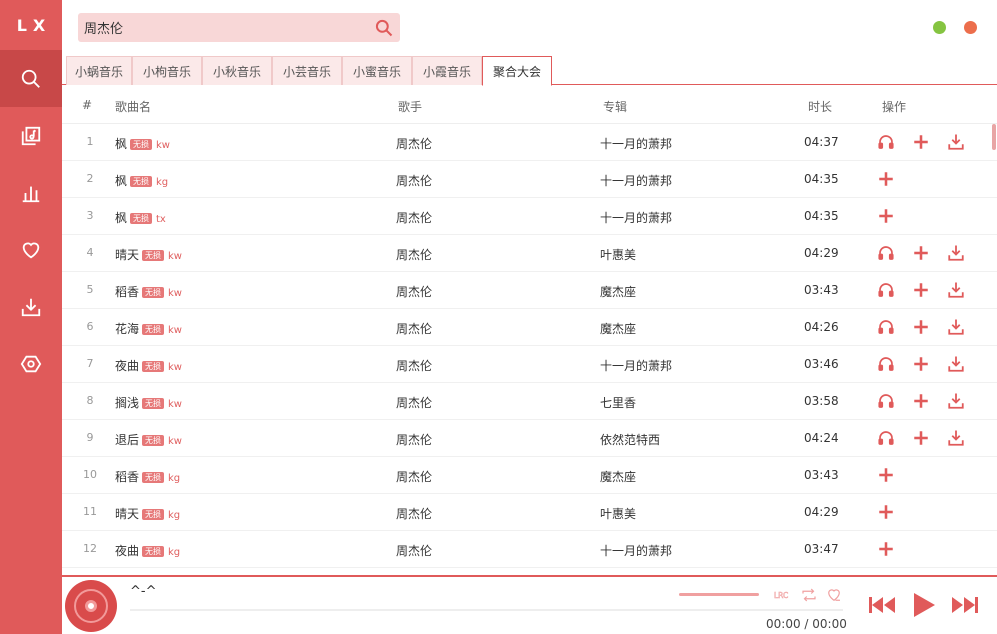 This screenshot has width=997, height=634. I want to click on minimize-button, so click(939, 27).